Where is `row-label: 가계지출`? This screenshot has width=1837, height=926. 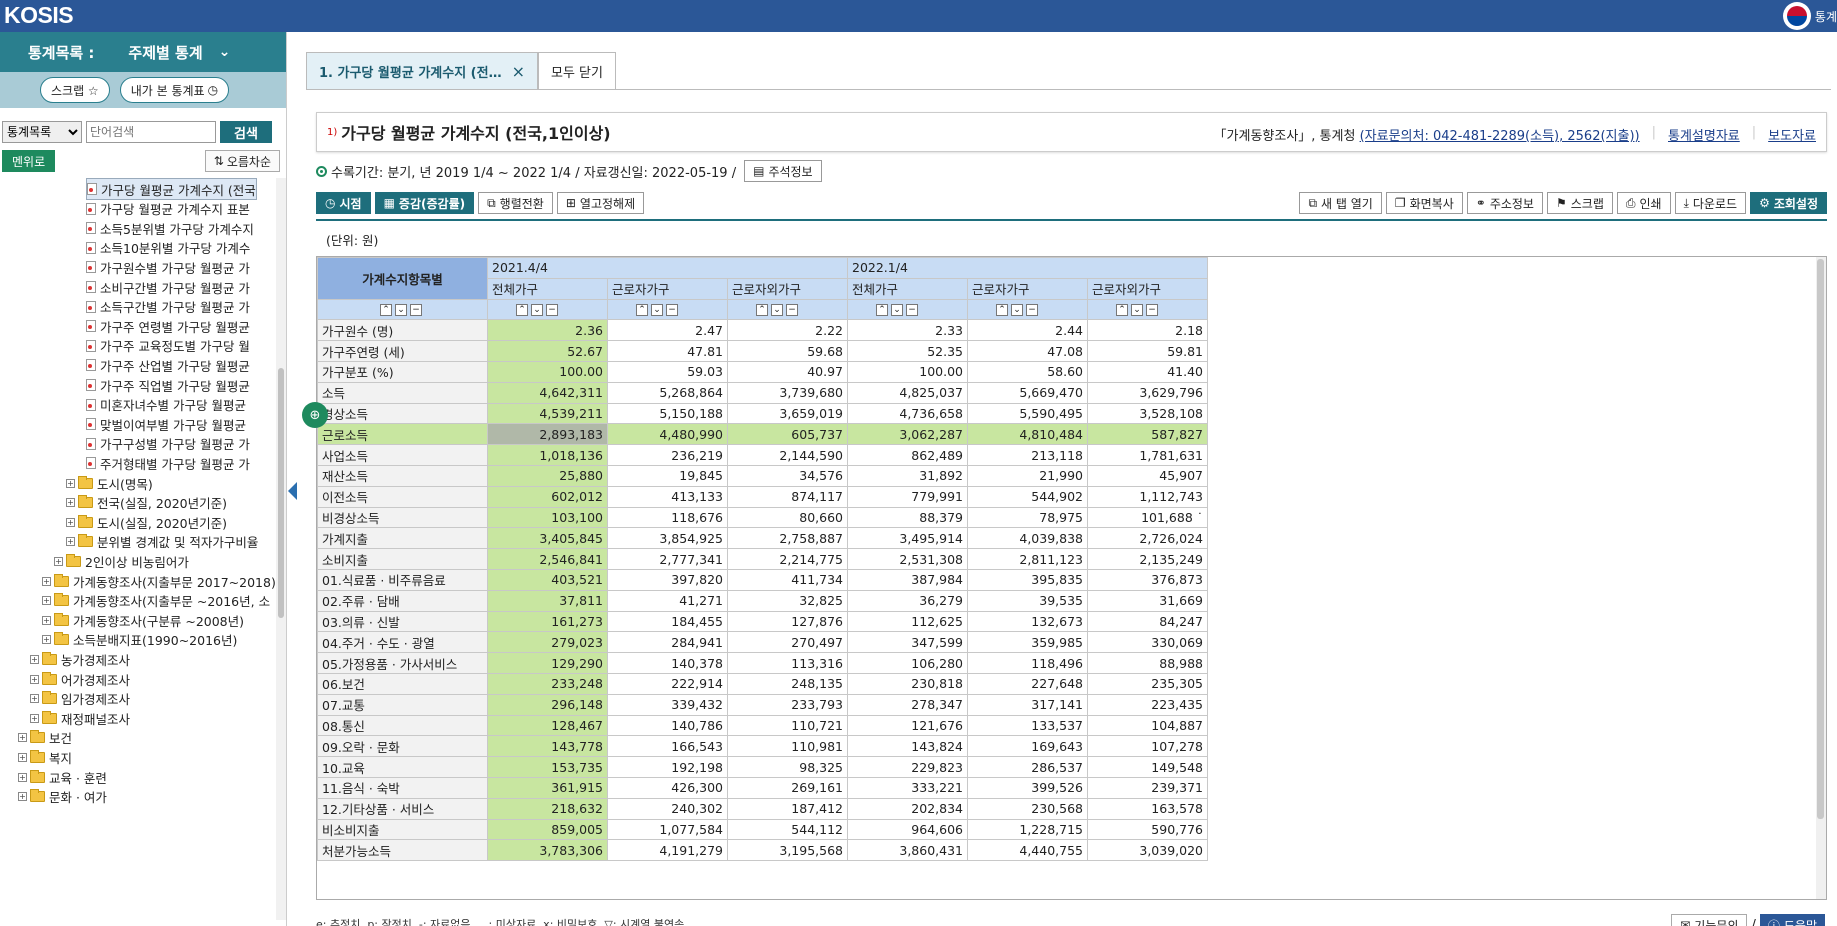 row-label: 가계지출 is located at coordinates (402, 538).